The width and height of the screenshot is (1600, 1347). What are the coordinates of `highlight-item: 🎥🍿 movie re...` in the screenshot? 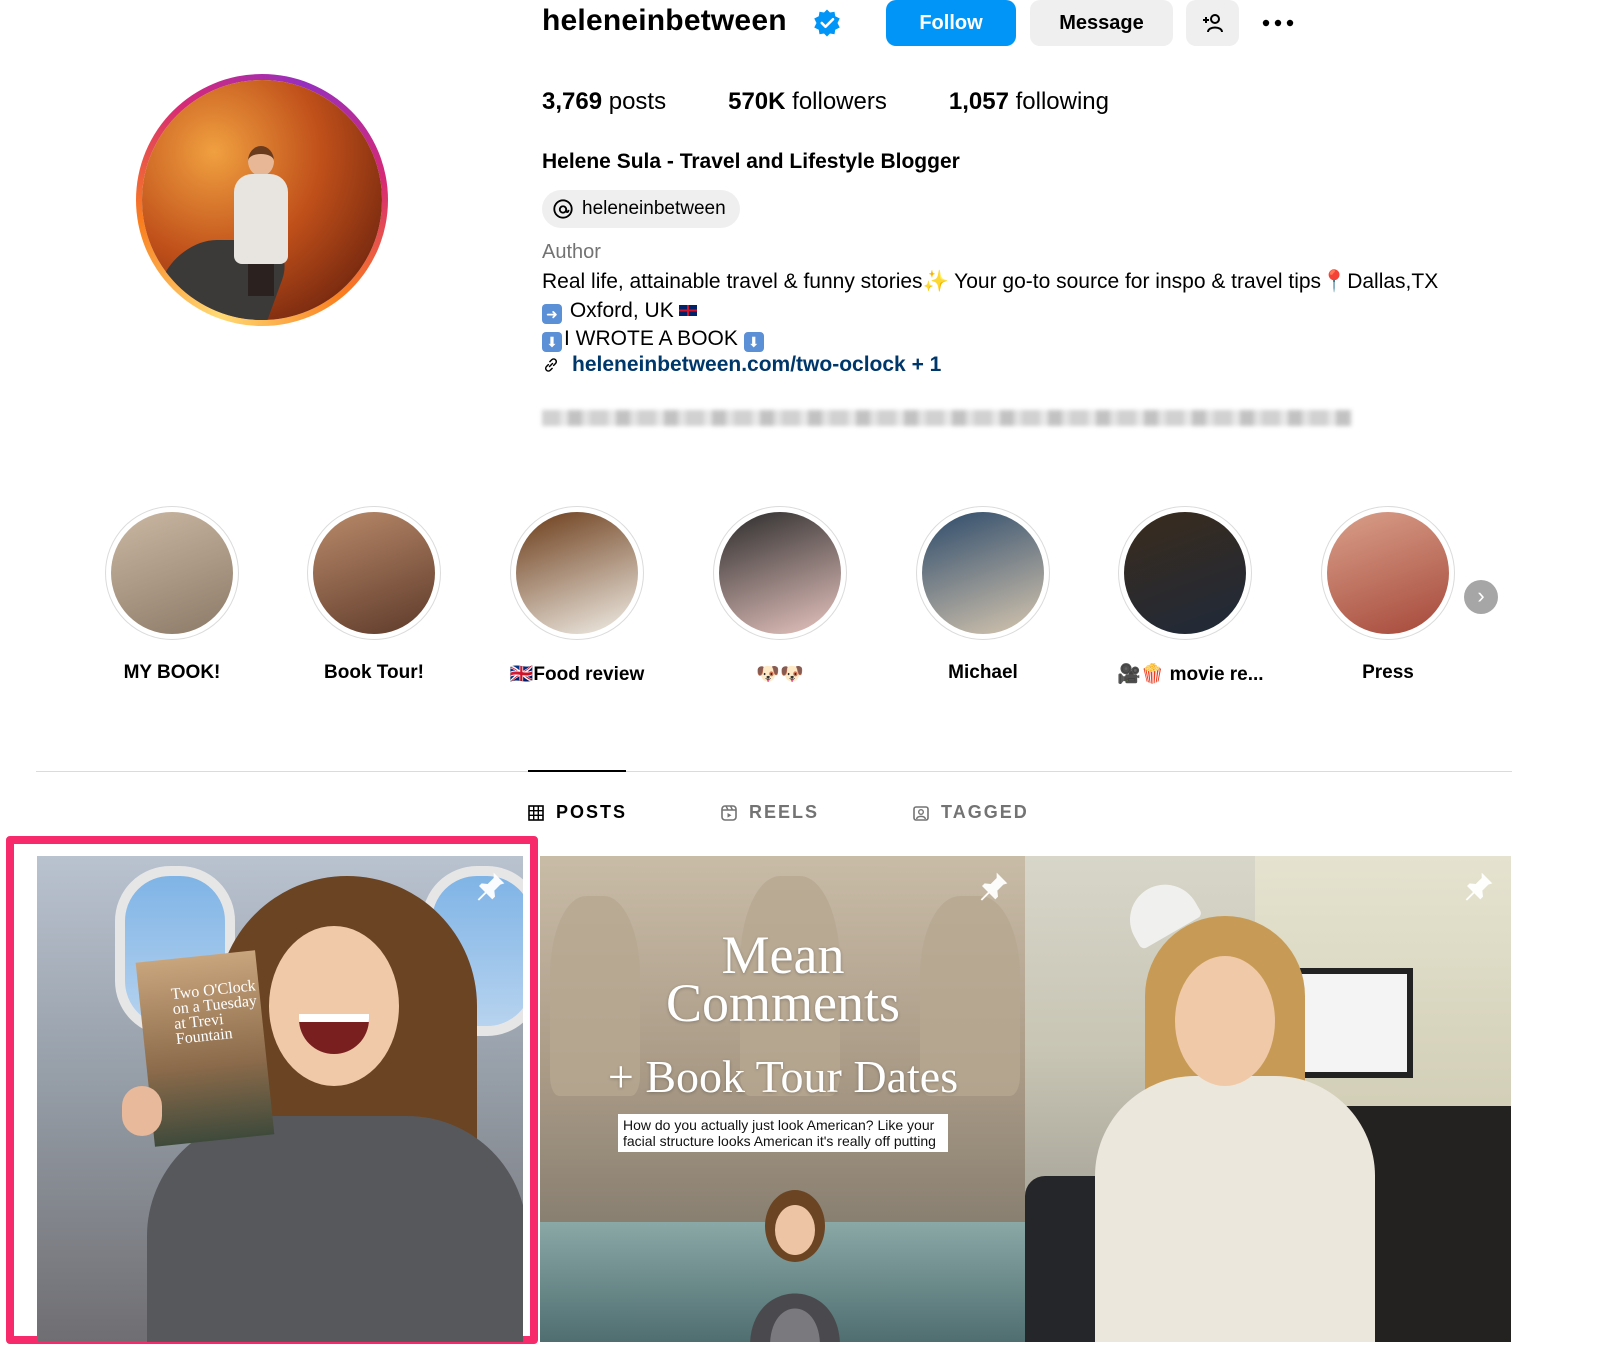 It's located at (1190, 596).